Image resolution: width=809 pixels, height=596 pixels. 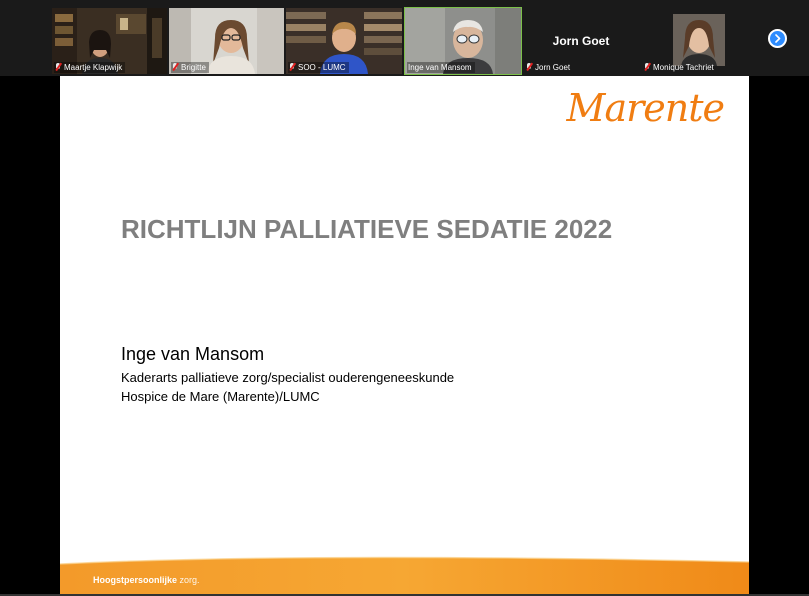 What do you see at coordinates (367, 229) in the screenshot?
I see `slide-title: RICHTLIJN PALLIATIEVE SEDATIE 2022` at bounding box center [367, 229].